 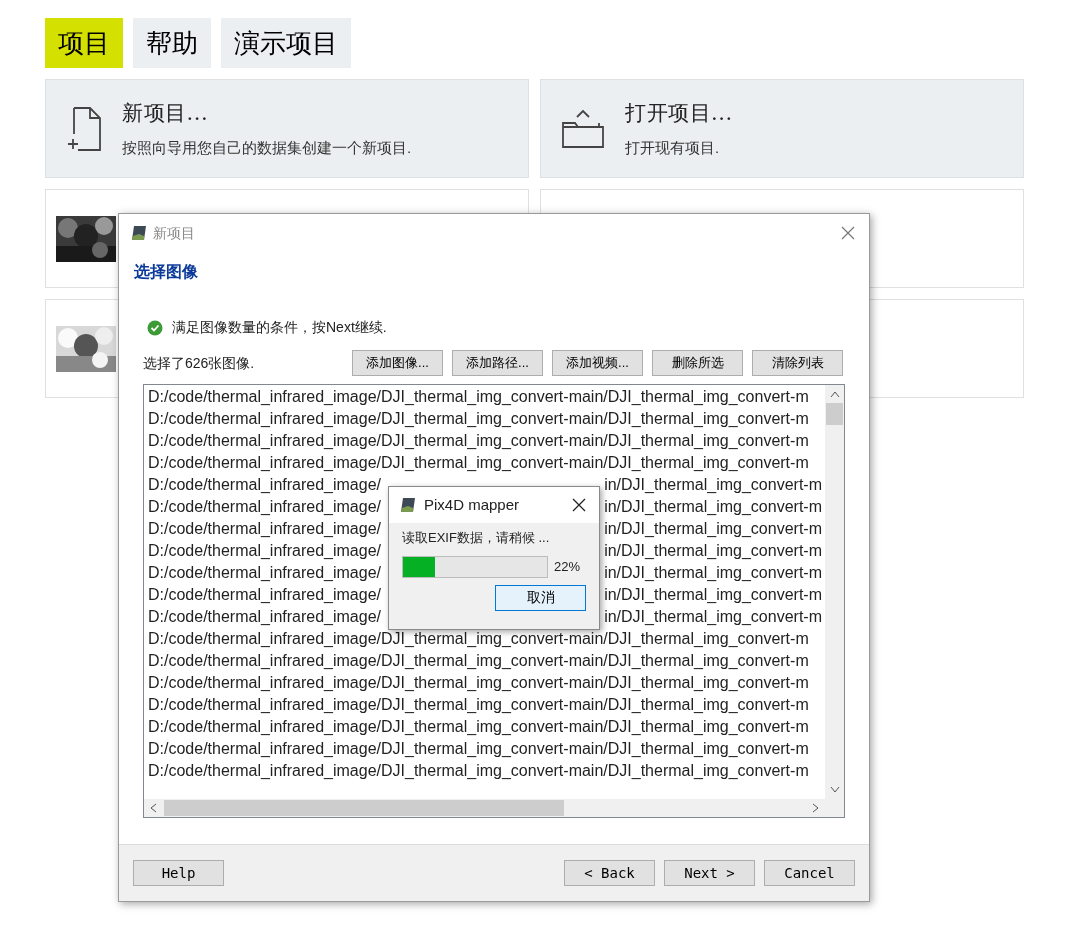 I want to click on close-icon, so click(x=579, y=505).